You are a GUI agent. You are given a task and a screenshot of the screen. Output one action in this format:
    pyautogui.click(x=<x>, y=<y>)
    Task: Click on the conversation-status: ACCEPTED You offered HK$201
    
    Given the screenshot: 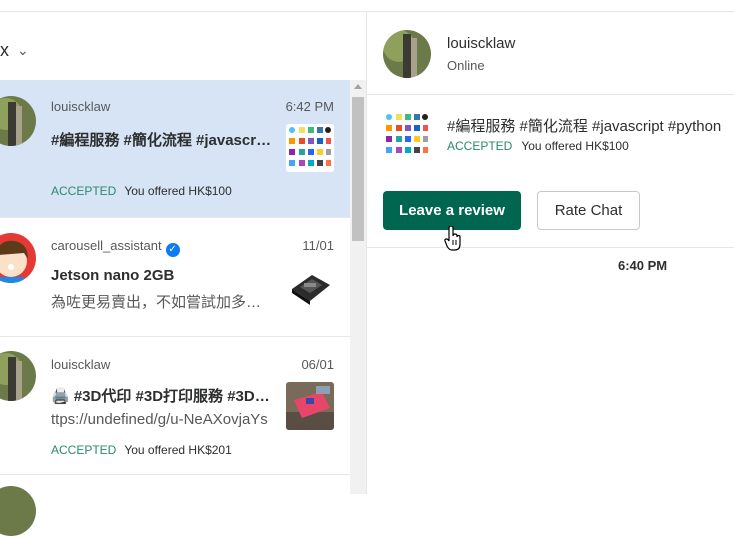 What is the action you would take?
    pyautogui.click(x=141, y=450)
    